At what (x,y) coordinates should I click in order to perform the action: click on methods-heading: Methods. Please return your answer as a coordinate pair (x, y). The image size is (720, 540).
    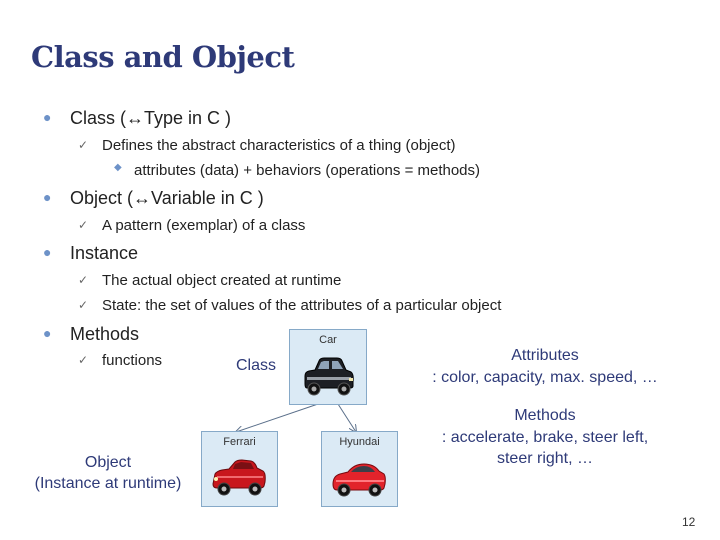
    Looking at the image, I should click on (545, 415).